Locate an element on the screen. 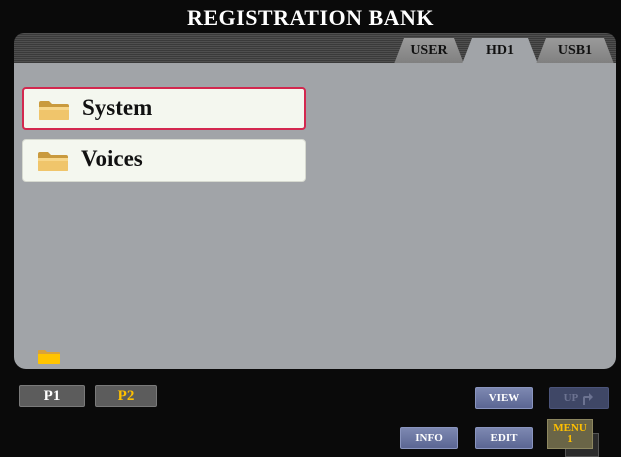 This screenshot has width=621, height=457. file-item-system: System is located at coordinates (164, 108).